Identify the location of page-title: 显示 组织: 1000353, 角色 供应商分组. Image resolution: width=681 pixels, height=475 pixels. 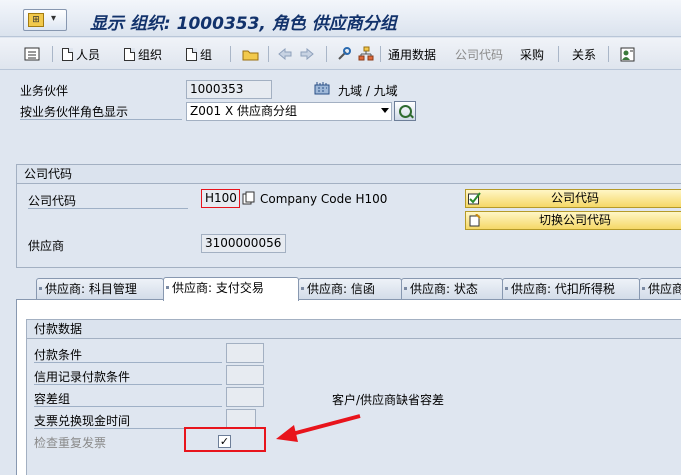
(243, 24).